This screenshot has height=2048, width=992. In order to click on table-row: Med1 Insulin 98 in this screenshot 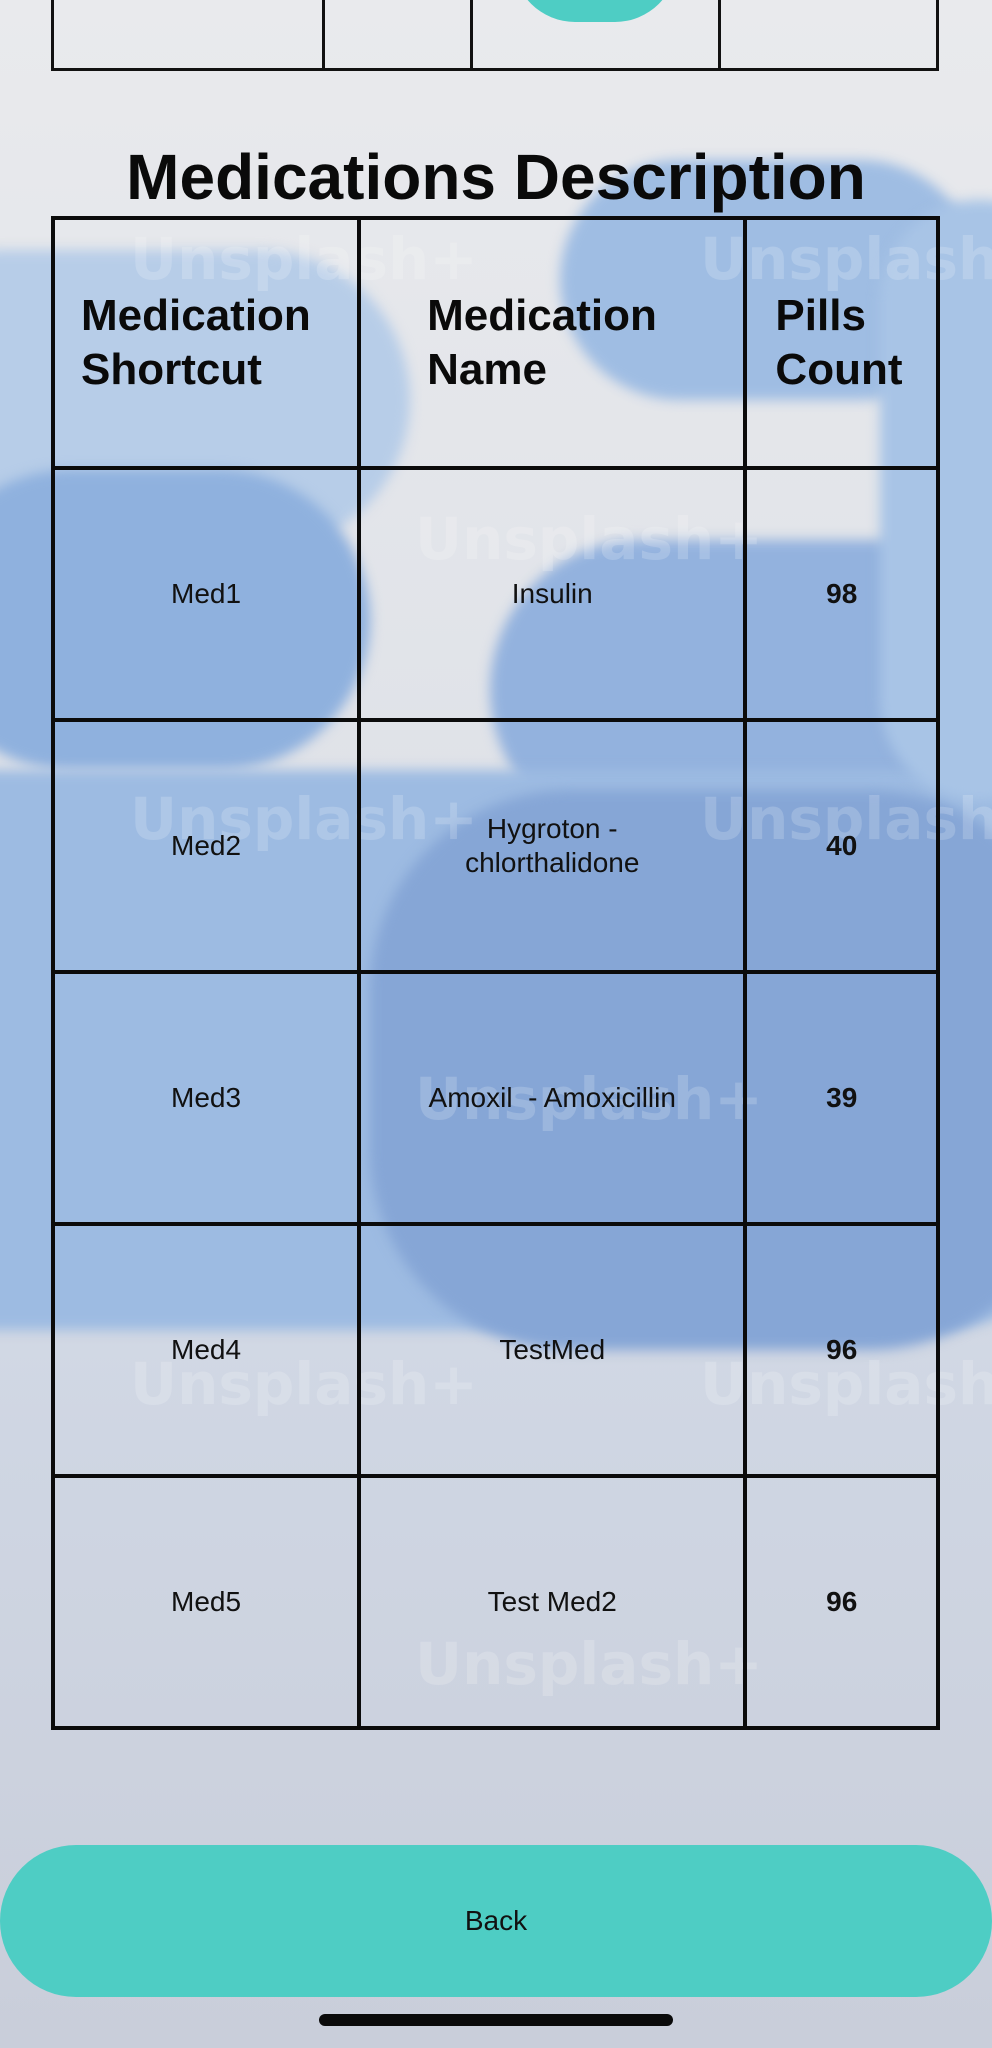, I will do `click(495, 594)`.